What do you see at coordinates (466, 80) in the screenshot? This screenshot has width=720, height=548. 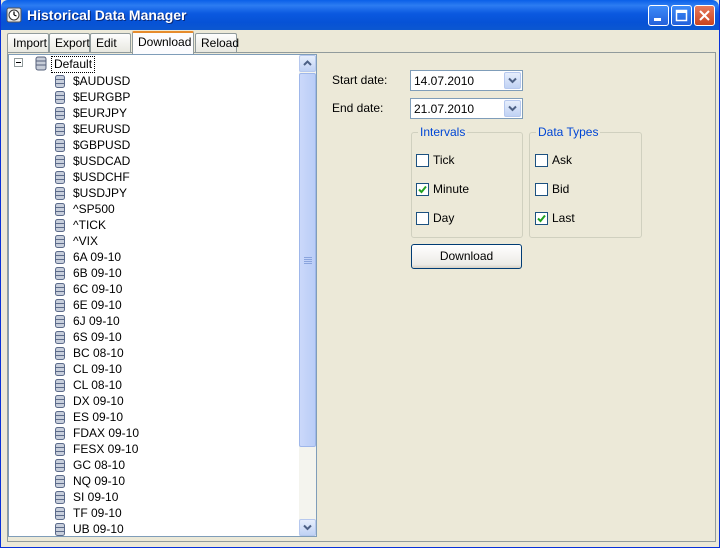 I see `start-date-picker: 14.07.2010` at bounding box center [466, 80].